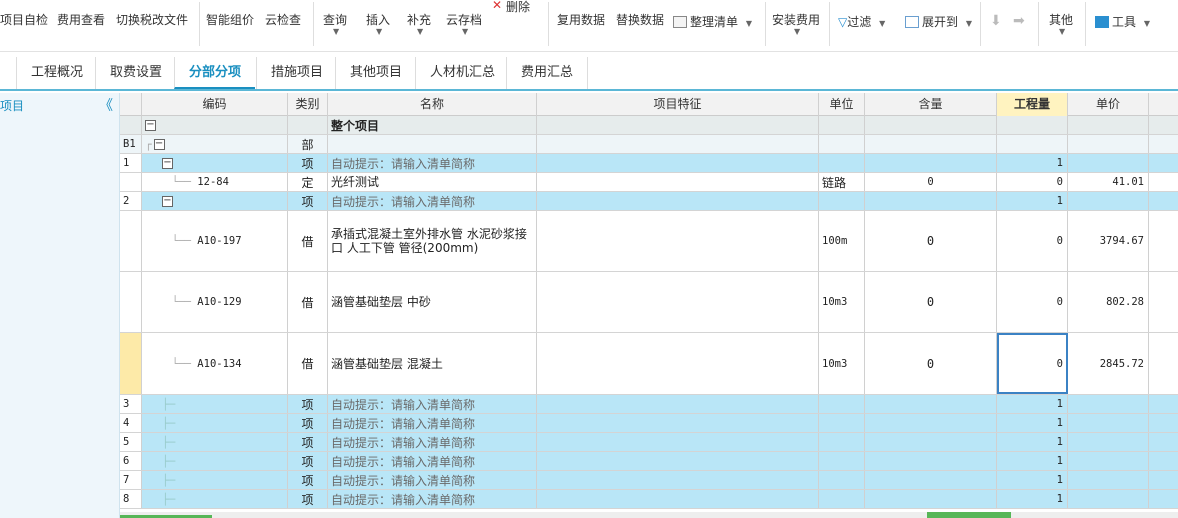 Image resolution: width=1178 pixels, height=518 pixels. I want to click on install-fee-button: 安装费用 ▼, so click(798, 25).